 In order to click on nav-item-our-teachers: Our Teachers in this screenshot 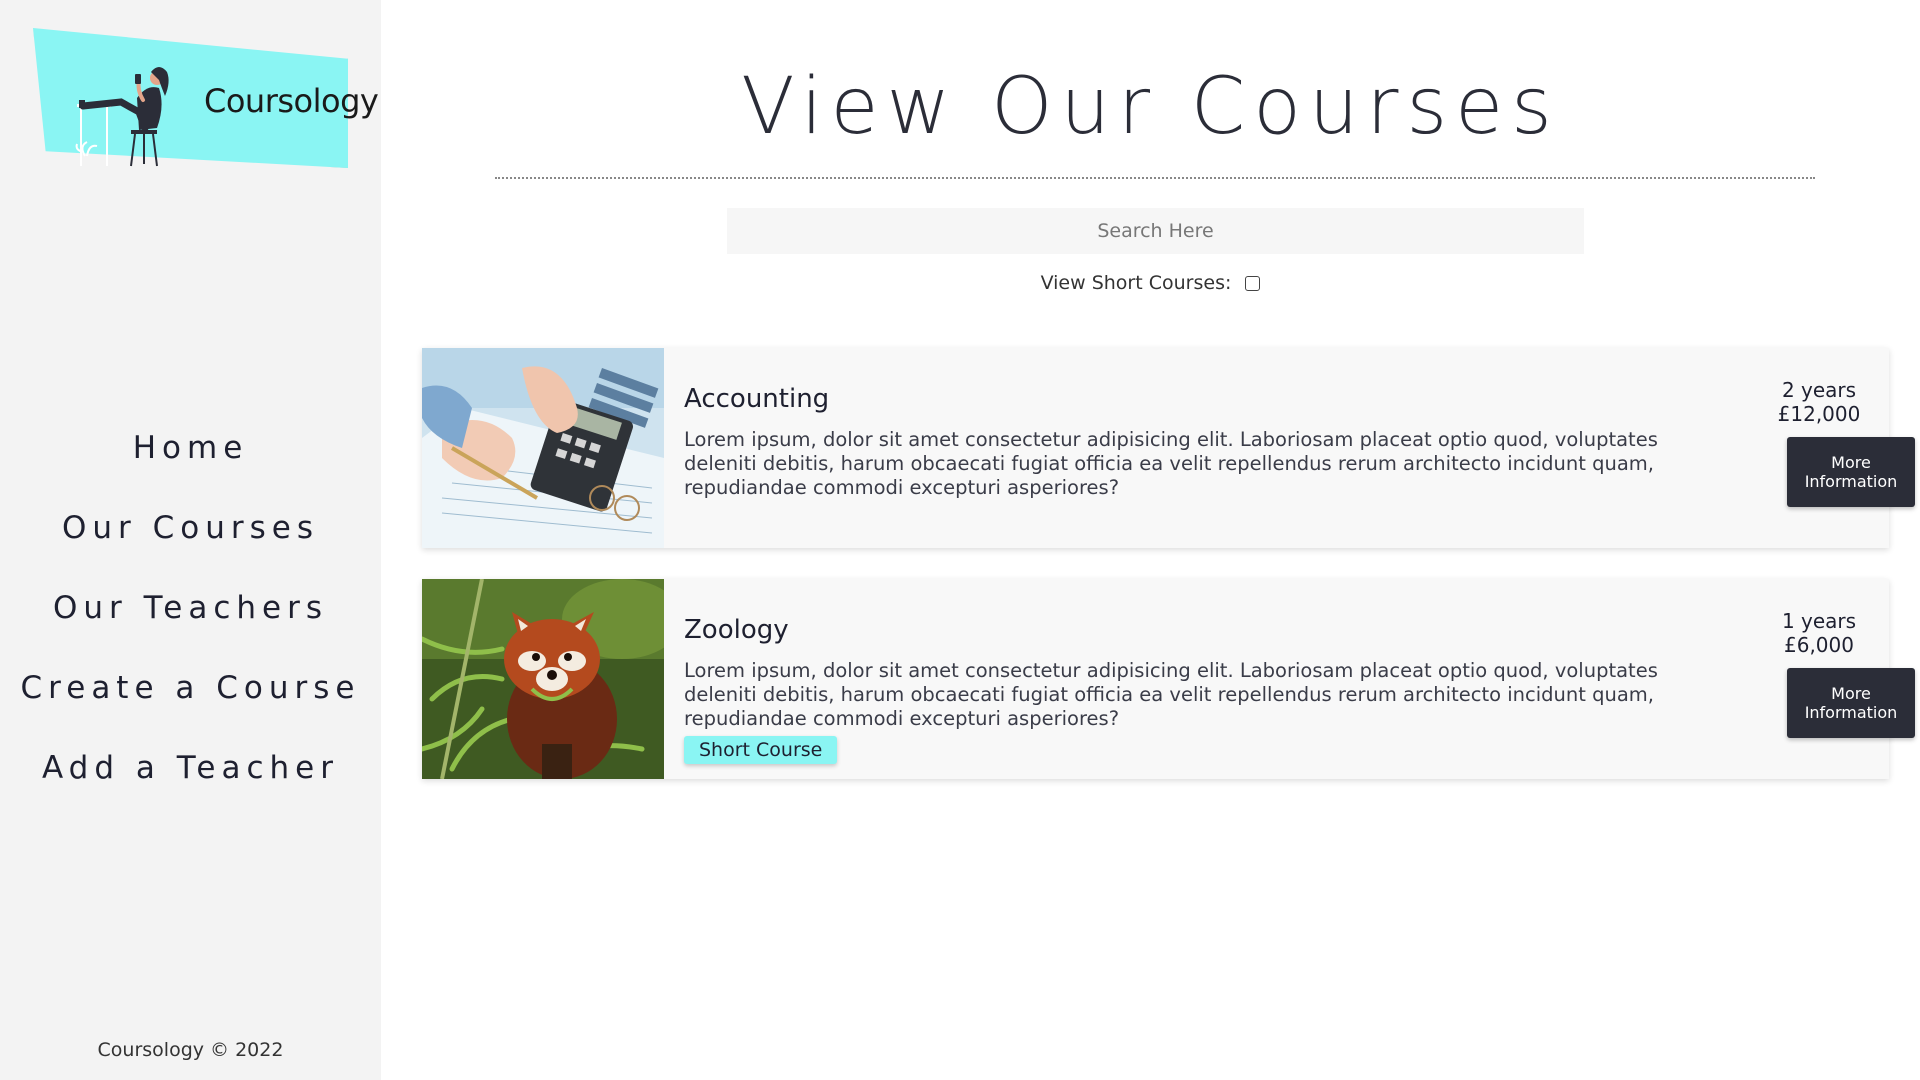, I will do `click(190, 620)`.